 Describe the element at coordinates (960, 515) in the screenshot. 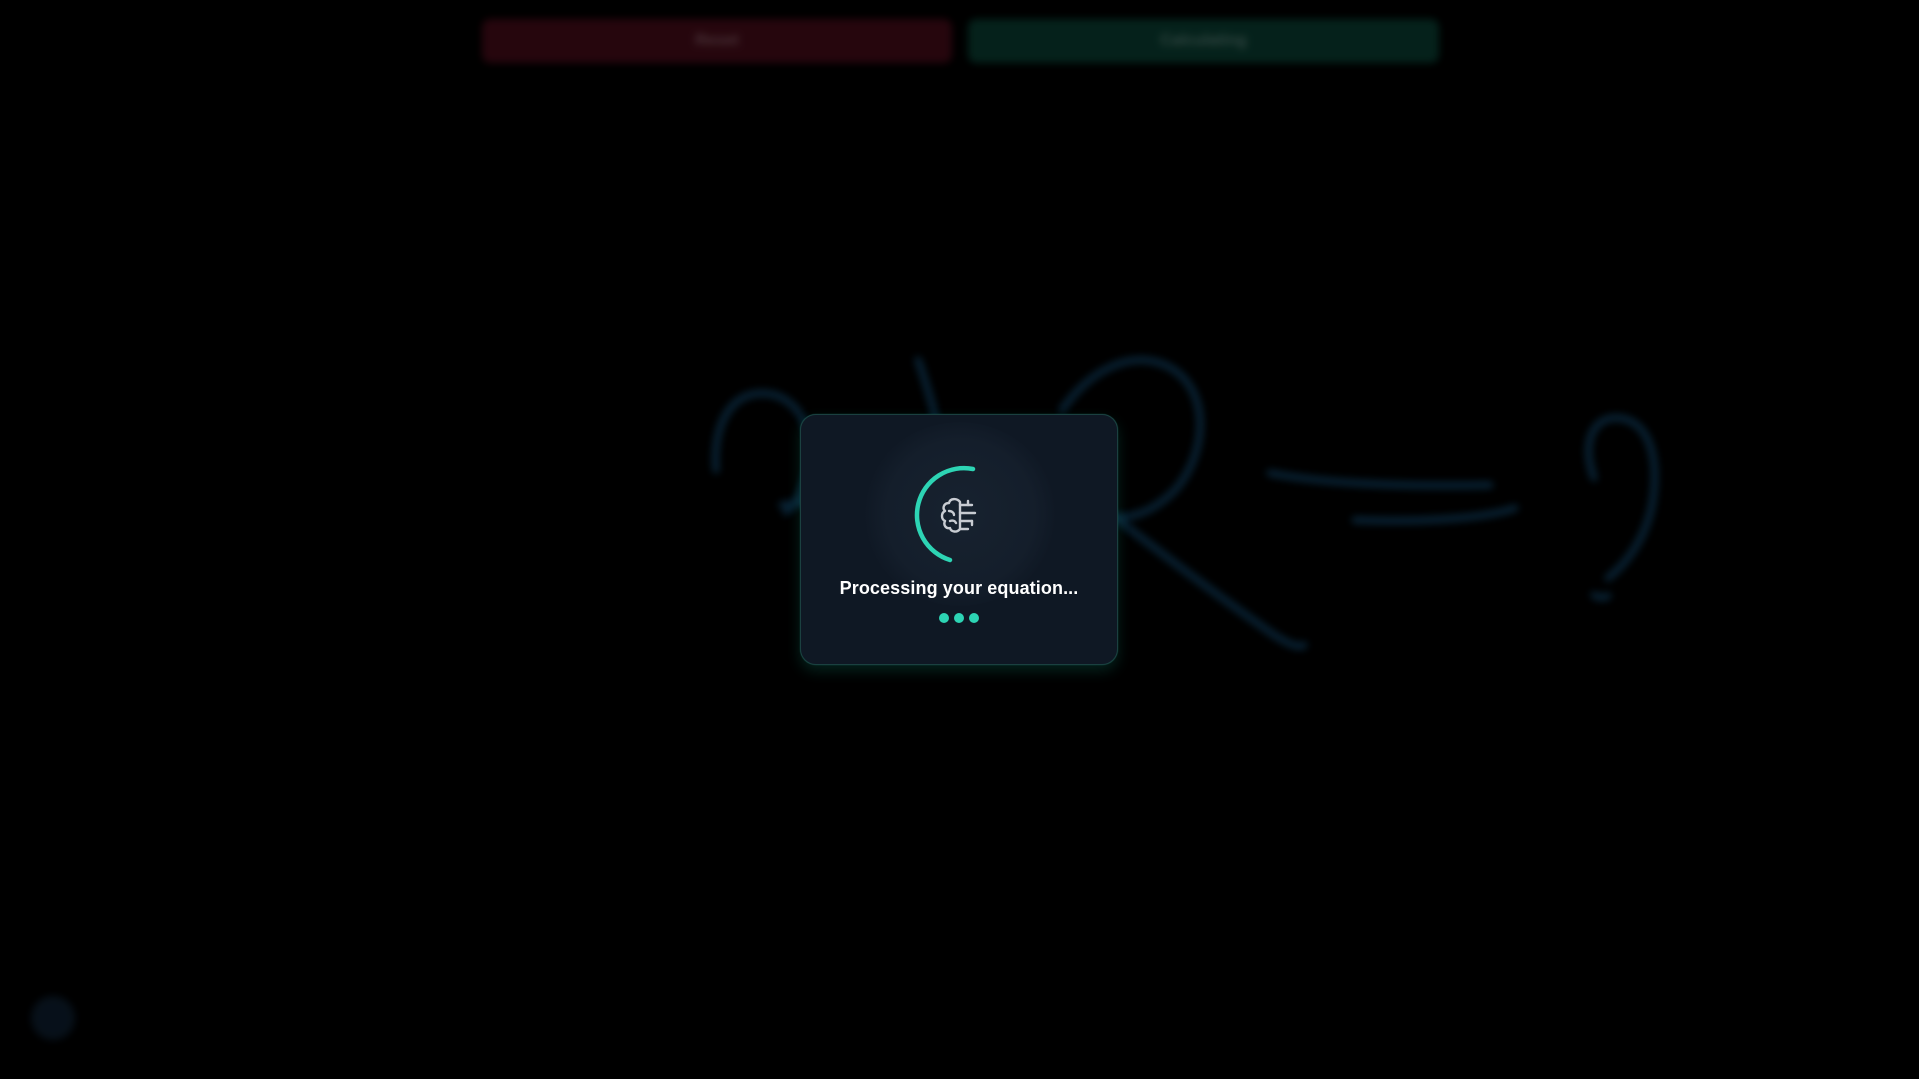

I see `brain-icon` at that location.